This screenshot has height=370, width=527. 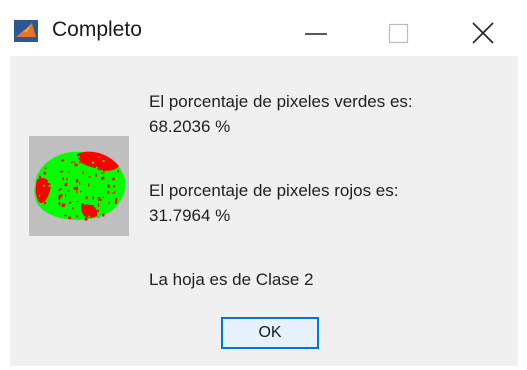 I want to click on green-percentage-value: 68.2036 %, so click(x=190, y=126).